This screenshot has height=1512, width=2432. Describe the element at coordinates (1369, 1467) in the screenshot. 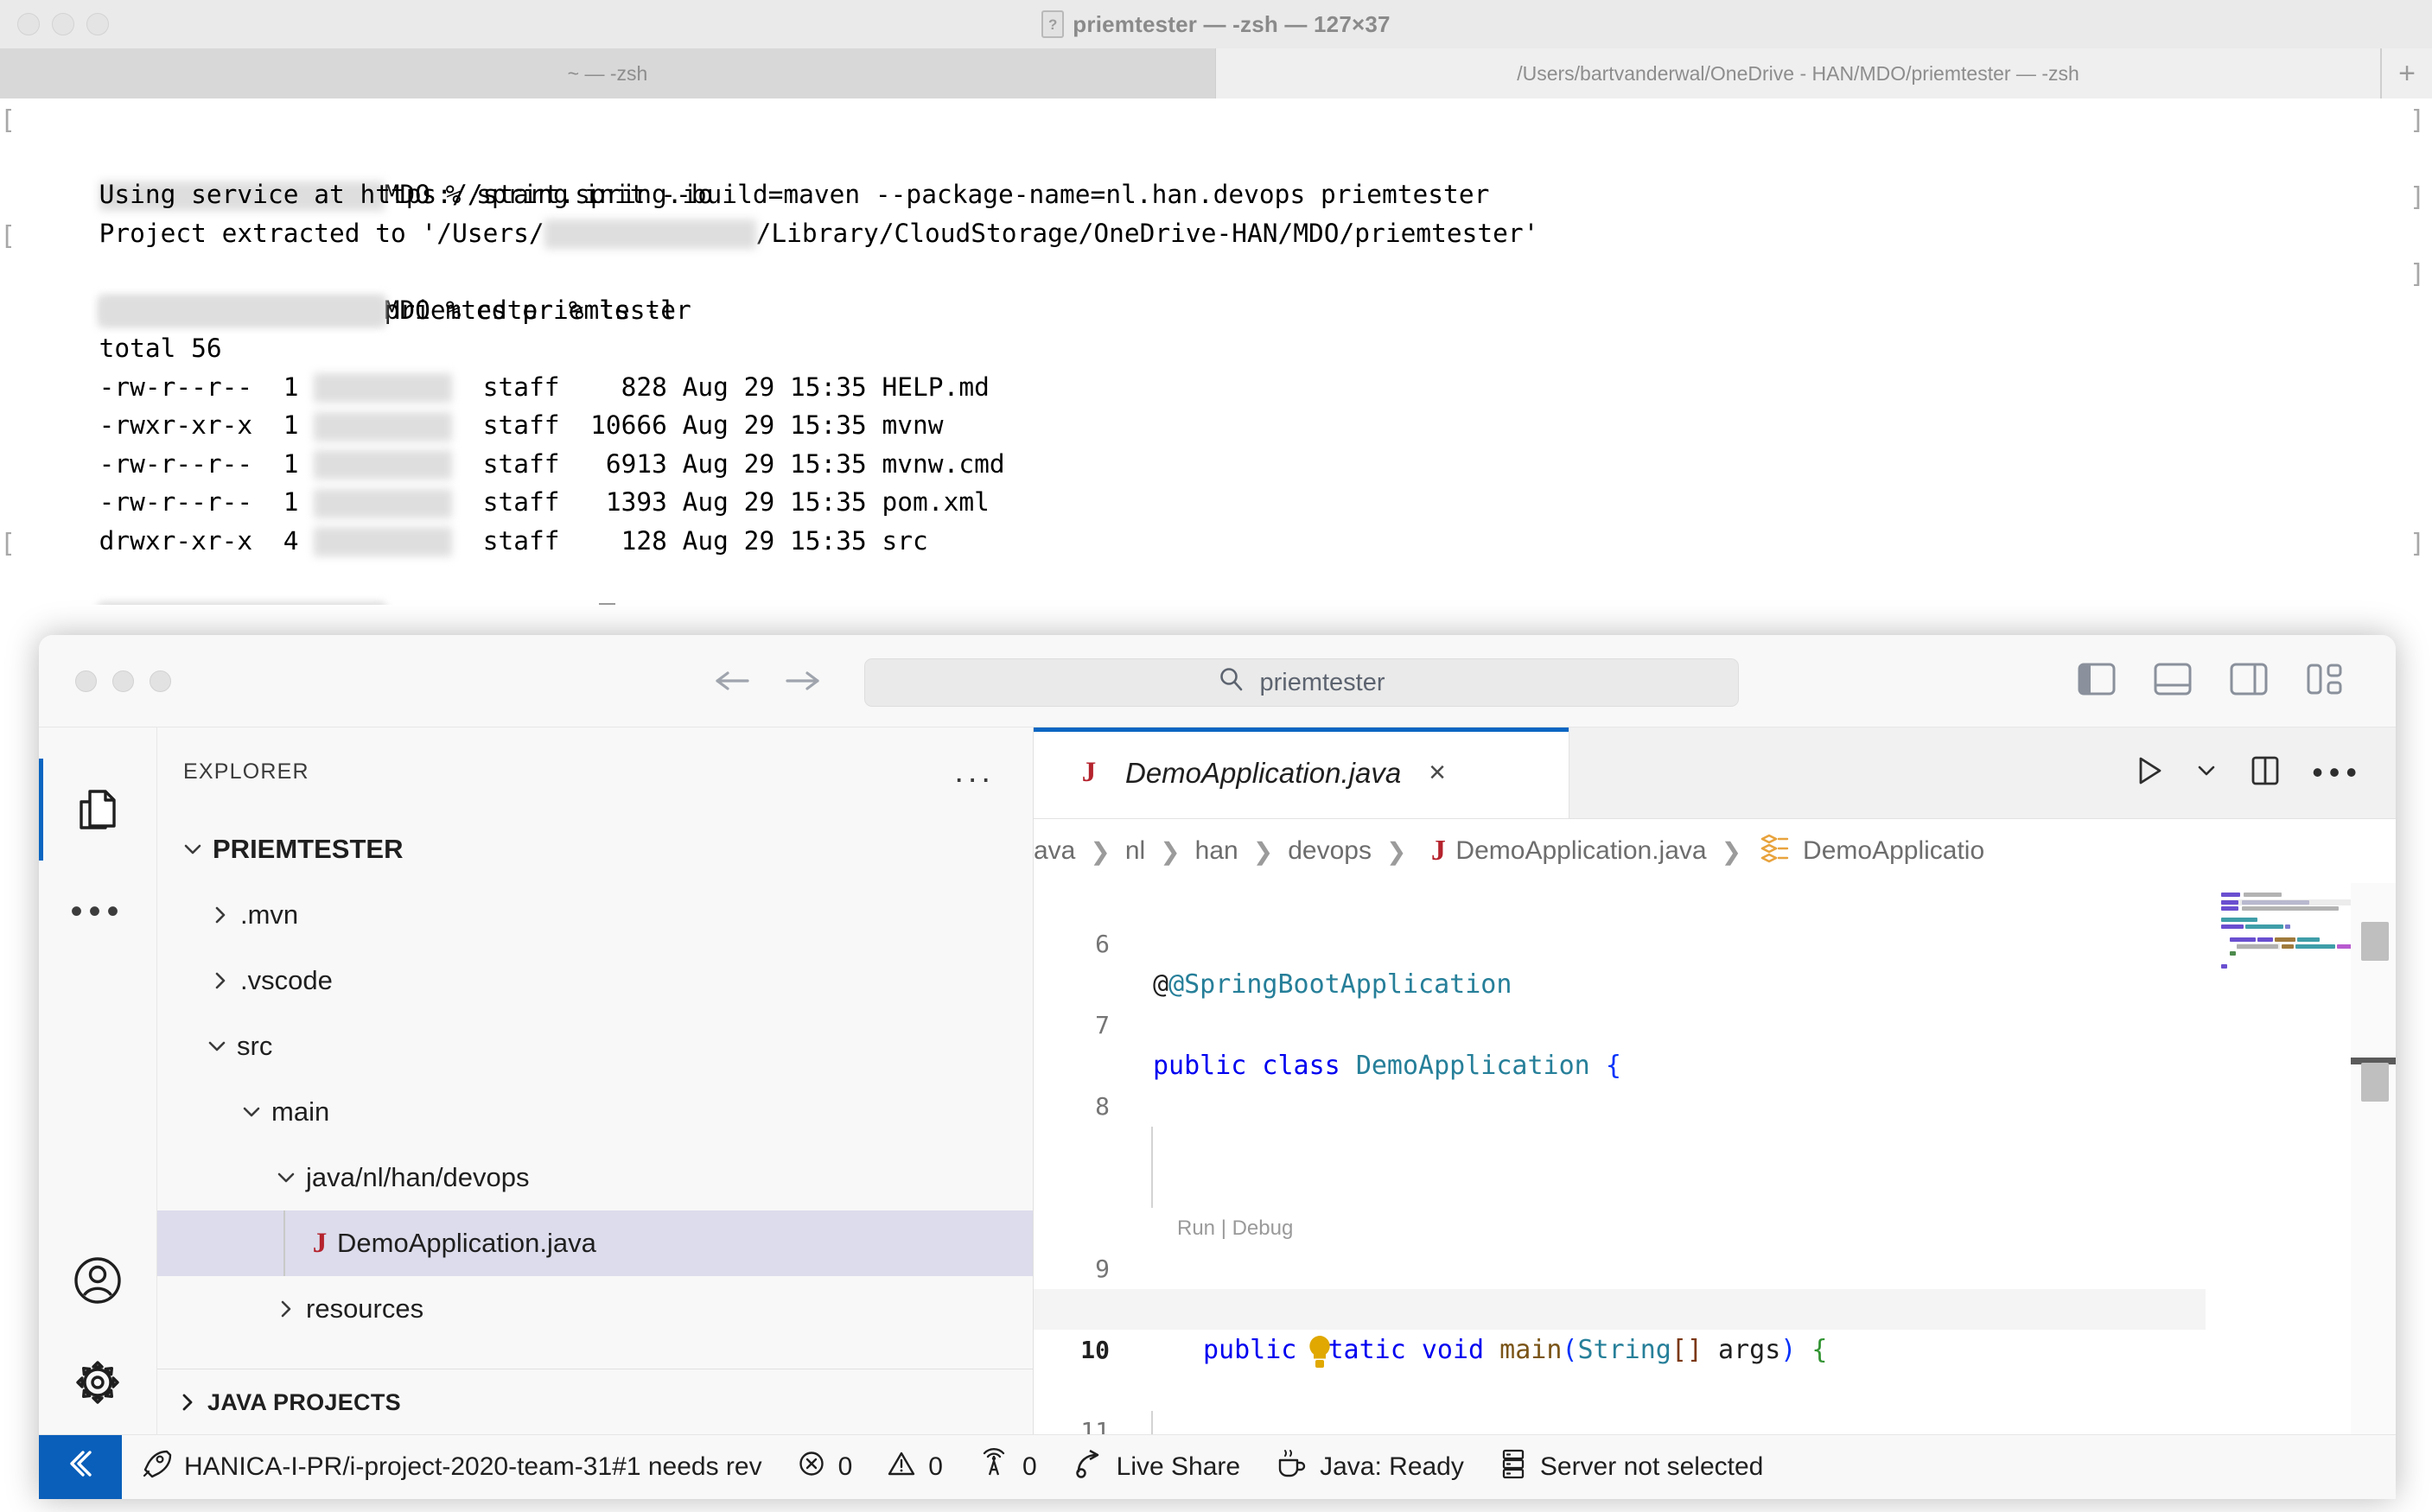

I see `status-java: Java: Ready` at that location.